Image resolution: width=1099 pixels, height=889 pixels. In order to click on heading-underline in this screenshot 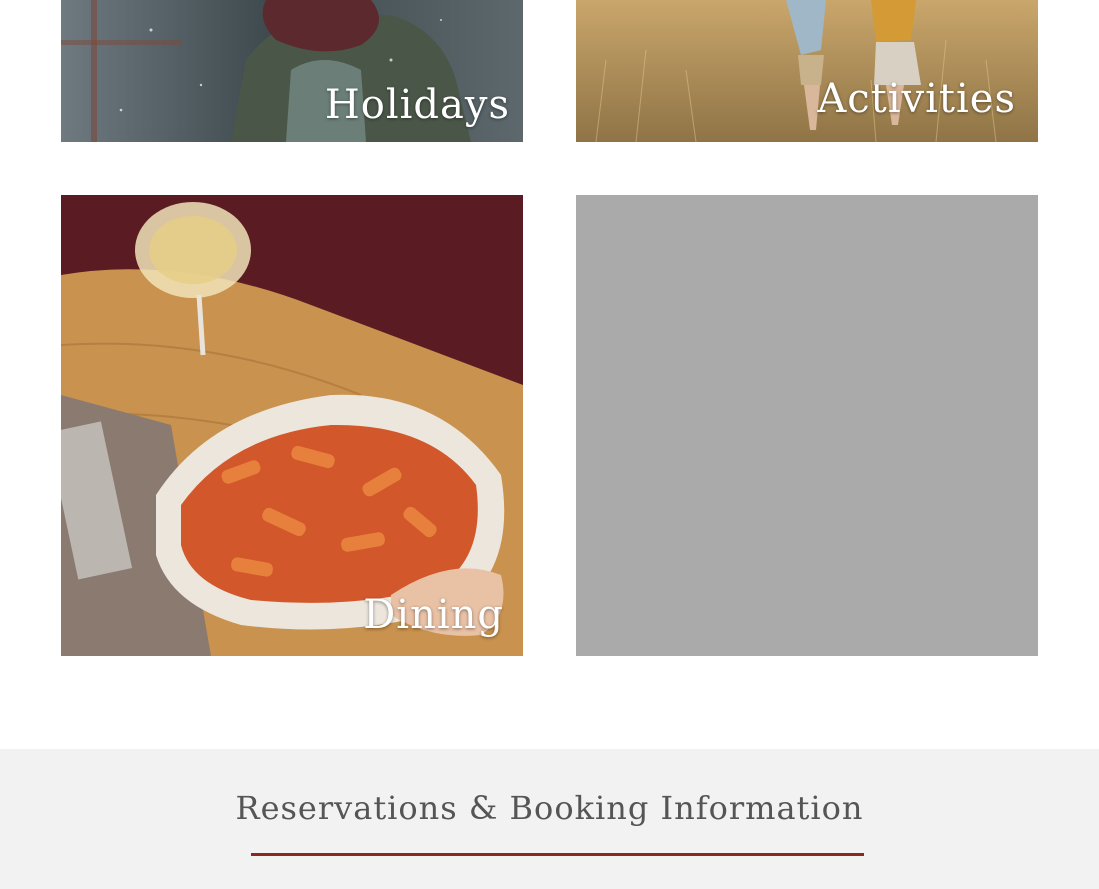, I will do `click(557, 854)`.